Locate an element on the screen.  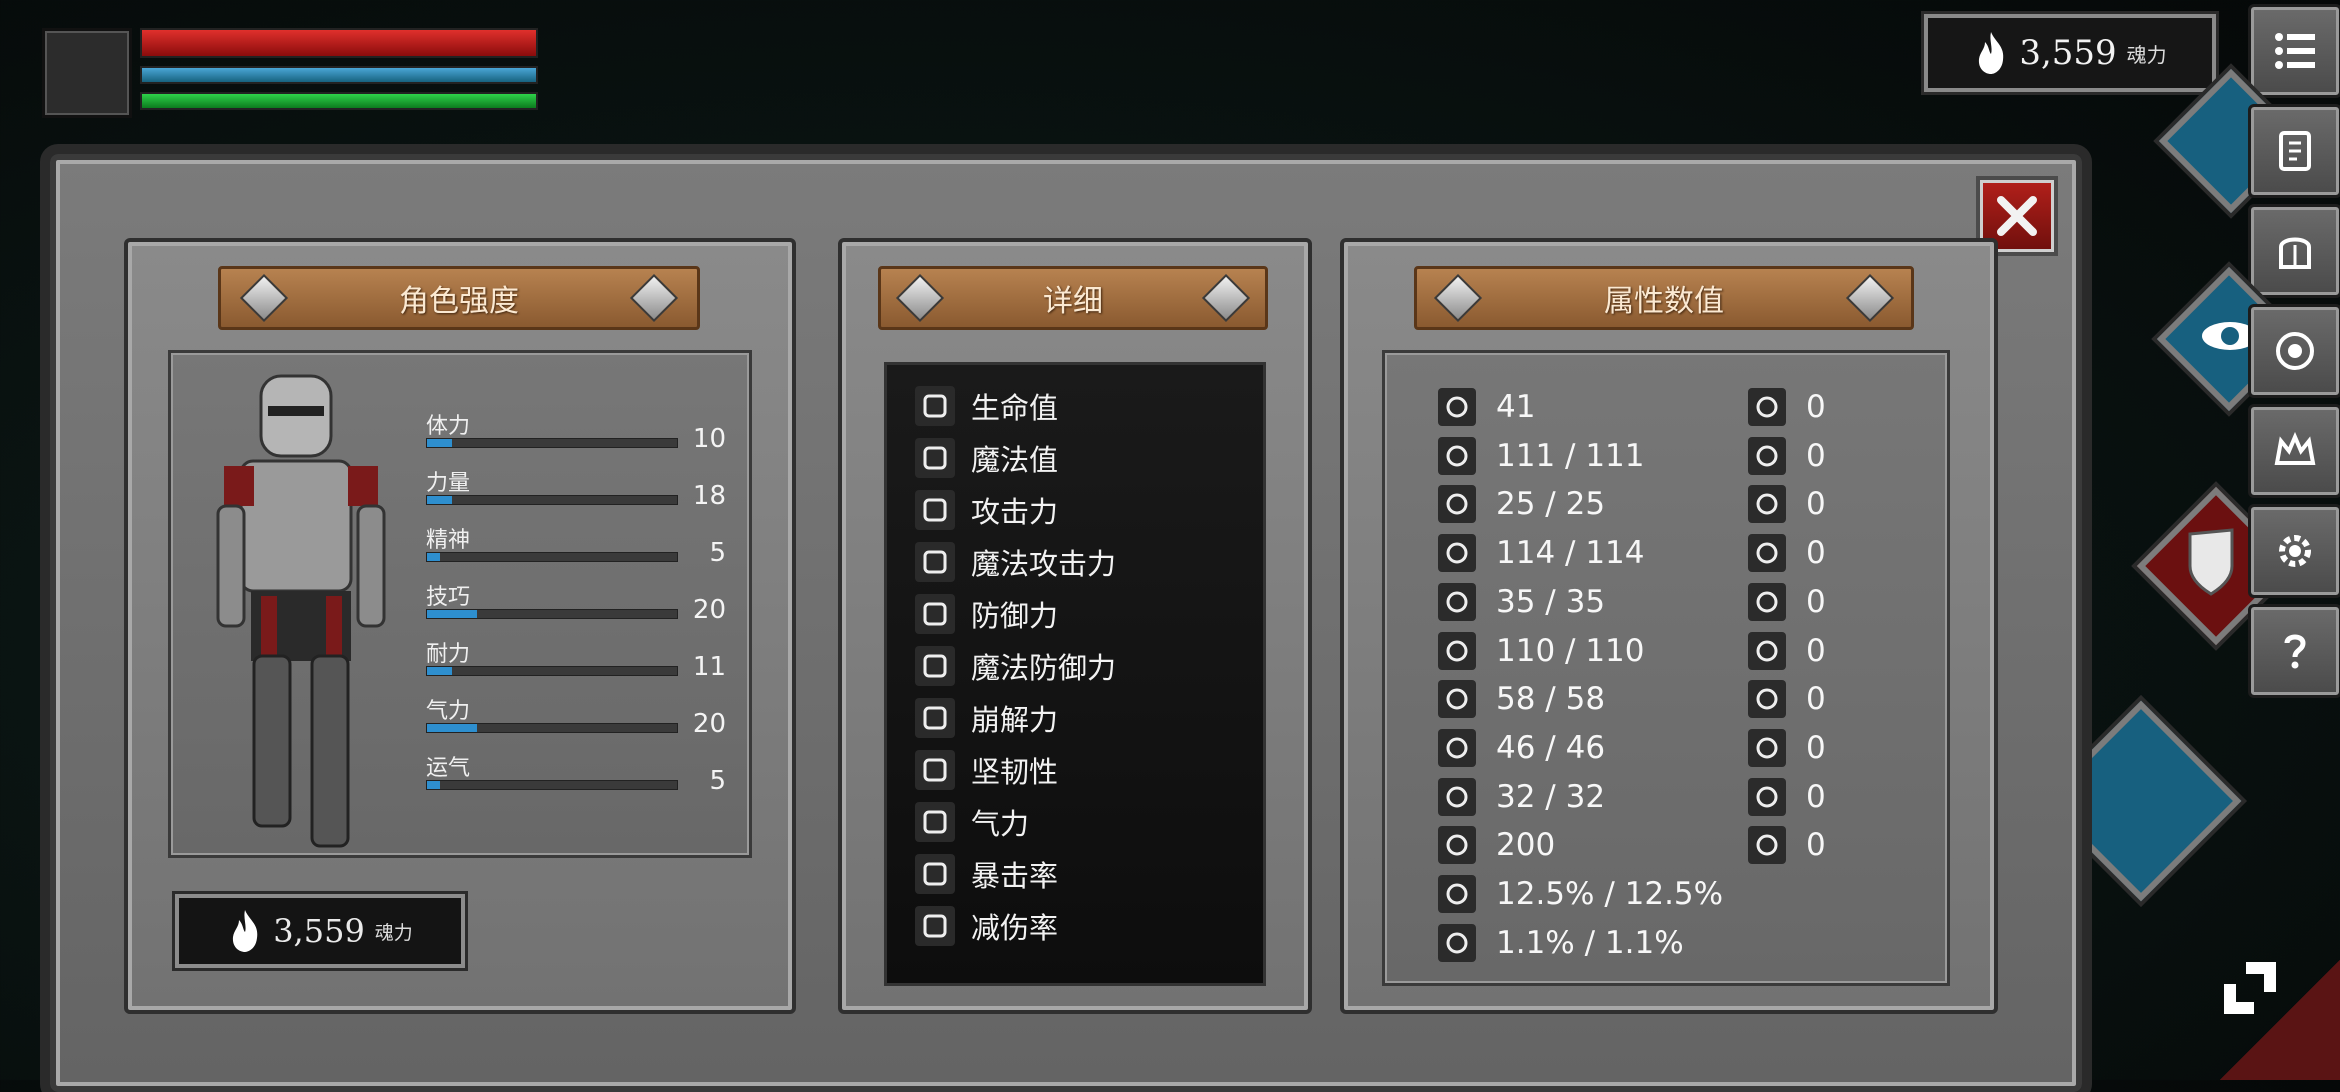
attribute-value: 1.1% / 1.1% is located at coordinates (1590, 942).